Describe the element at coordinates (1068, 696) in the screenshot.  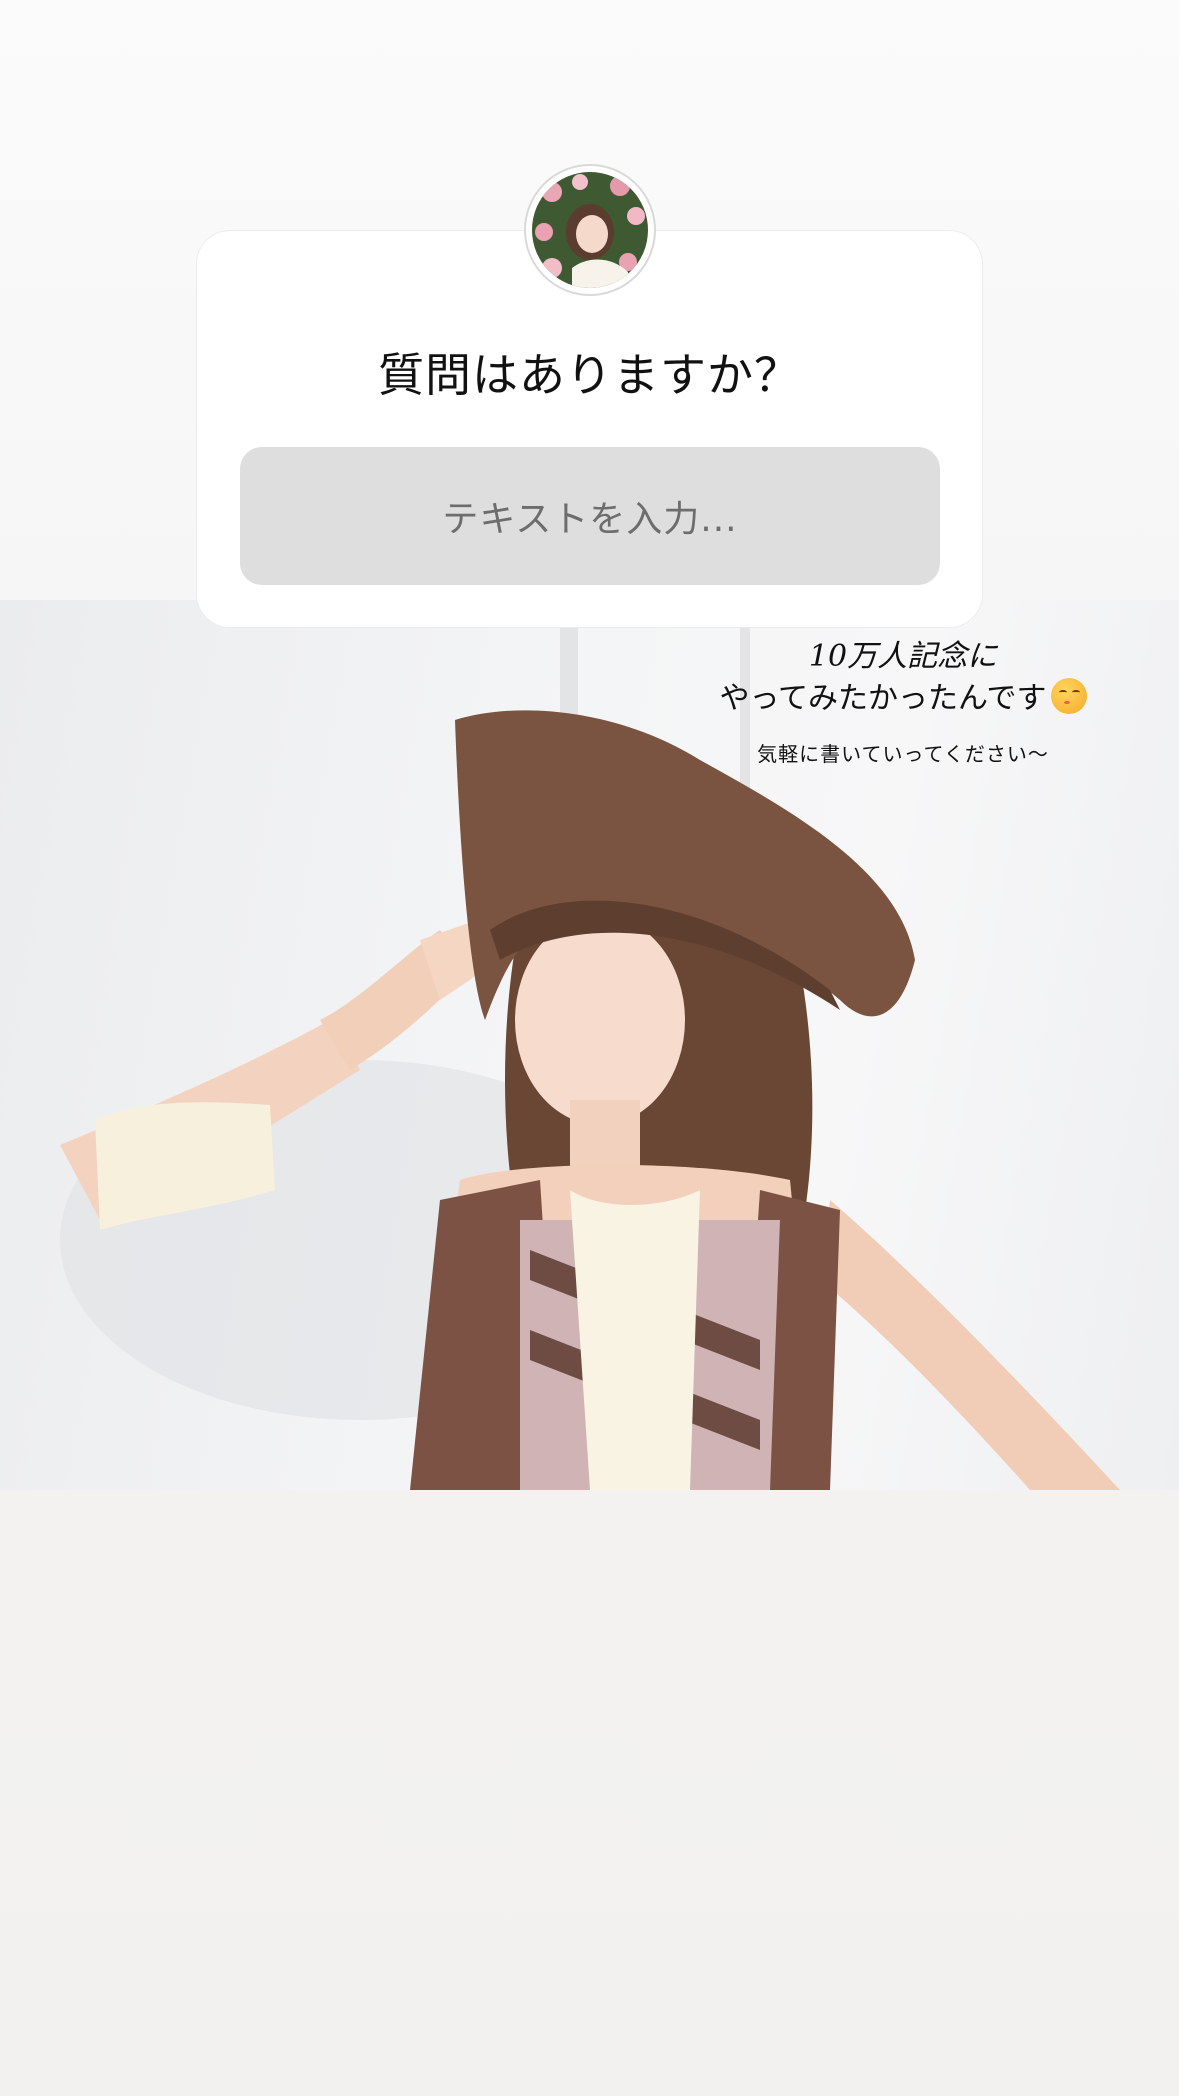
I see `kissing-face-icon` at that location.